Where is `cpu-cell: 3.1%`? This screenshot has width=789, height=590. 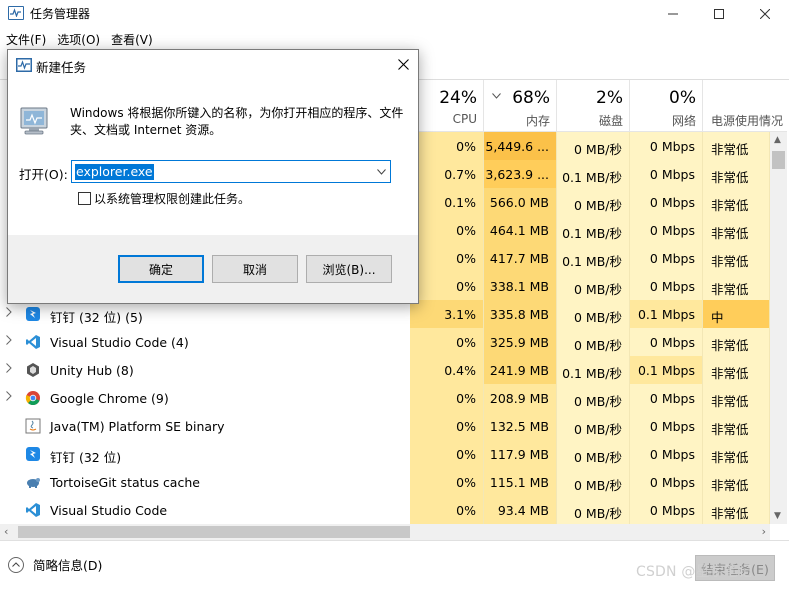
cpu-cell: 3.1% is located at coordinates (447, 314).